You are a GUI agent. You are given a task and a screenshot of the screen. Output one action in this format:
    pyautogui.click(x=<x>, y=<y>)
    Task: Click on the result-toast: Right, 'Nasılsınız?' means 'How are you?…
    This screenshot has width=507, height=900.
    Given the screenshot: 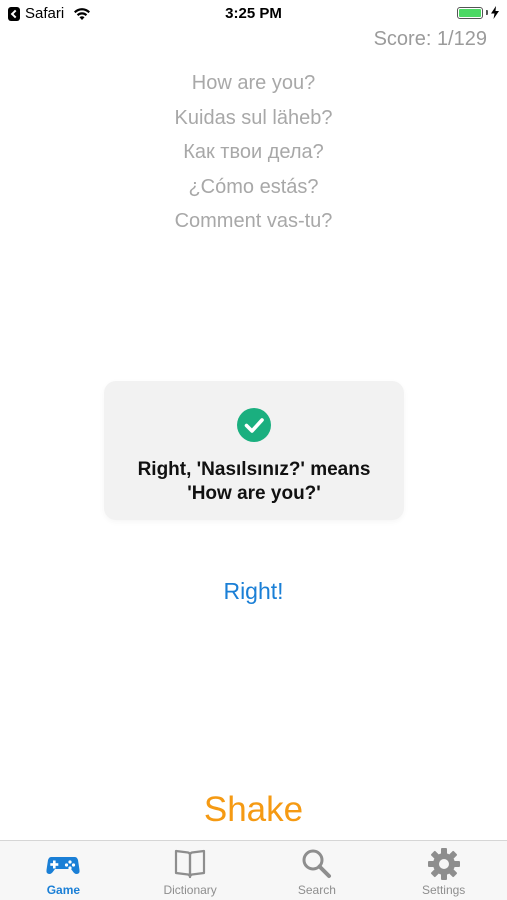 What is the action you would take?
    pyautogui.click(x=254, y=450)
    